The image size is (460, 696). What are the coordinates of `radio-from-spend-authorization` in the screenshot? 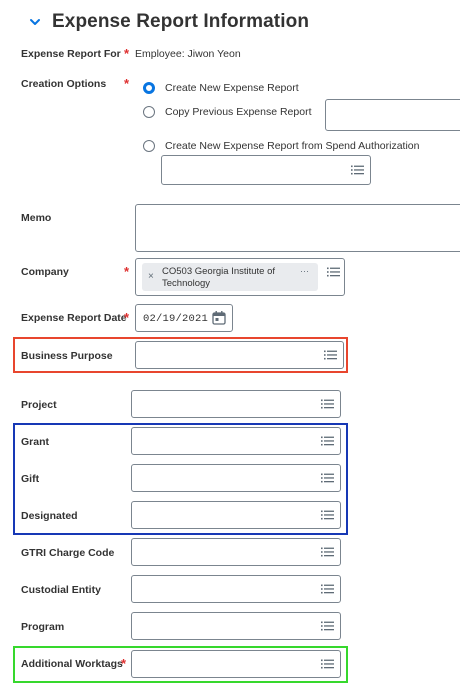 It's located at (149, 146).